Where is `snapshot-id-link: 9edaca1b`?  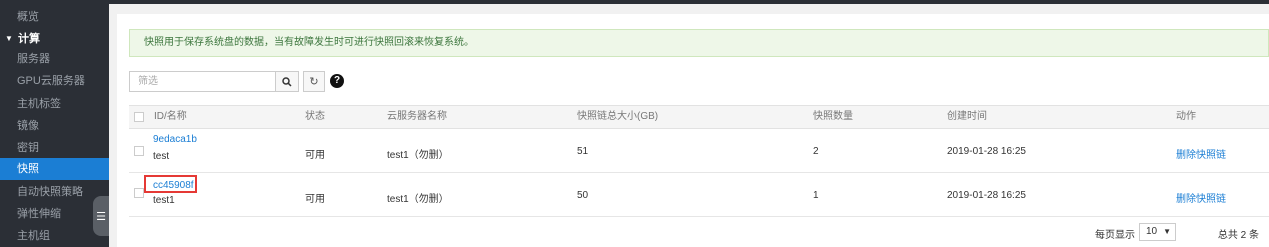
snapshot-id-link: 9edaca1b is located at coordinates (175, 139).